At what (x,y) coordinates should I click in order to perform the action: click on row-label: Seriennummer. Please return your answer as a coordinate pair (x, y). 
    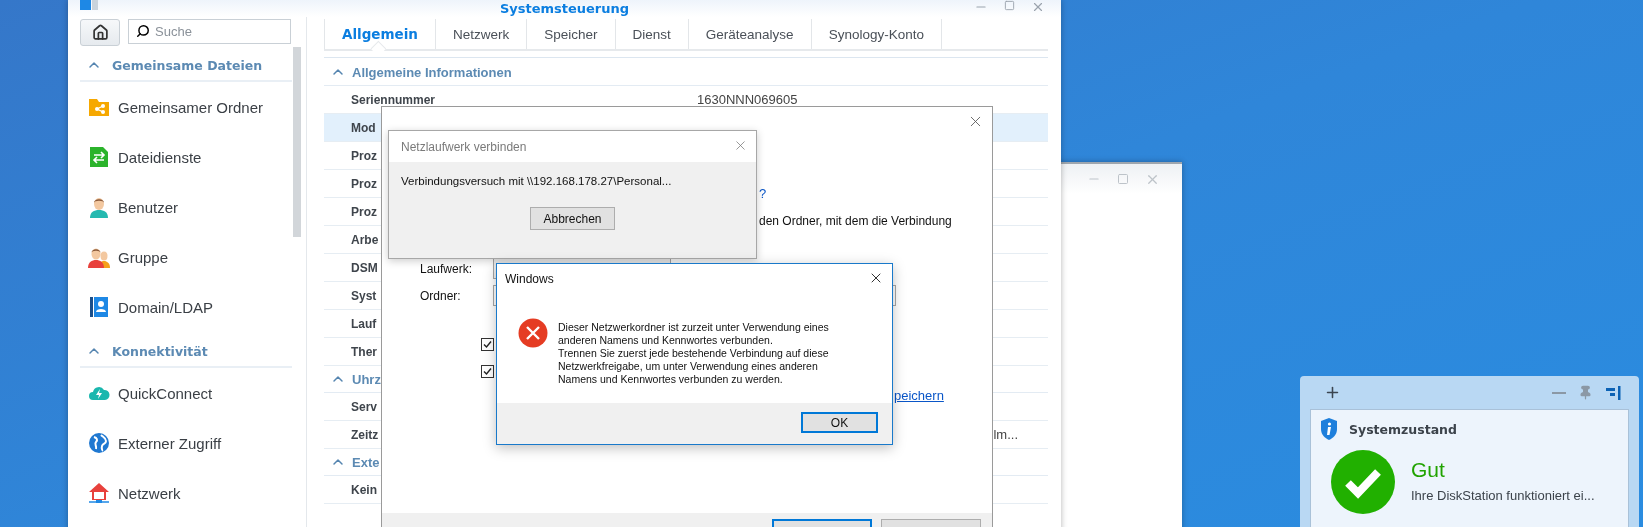
    Looking at the image, I should click on (393, 99).